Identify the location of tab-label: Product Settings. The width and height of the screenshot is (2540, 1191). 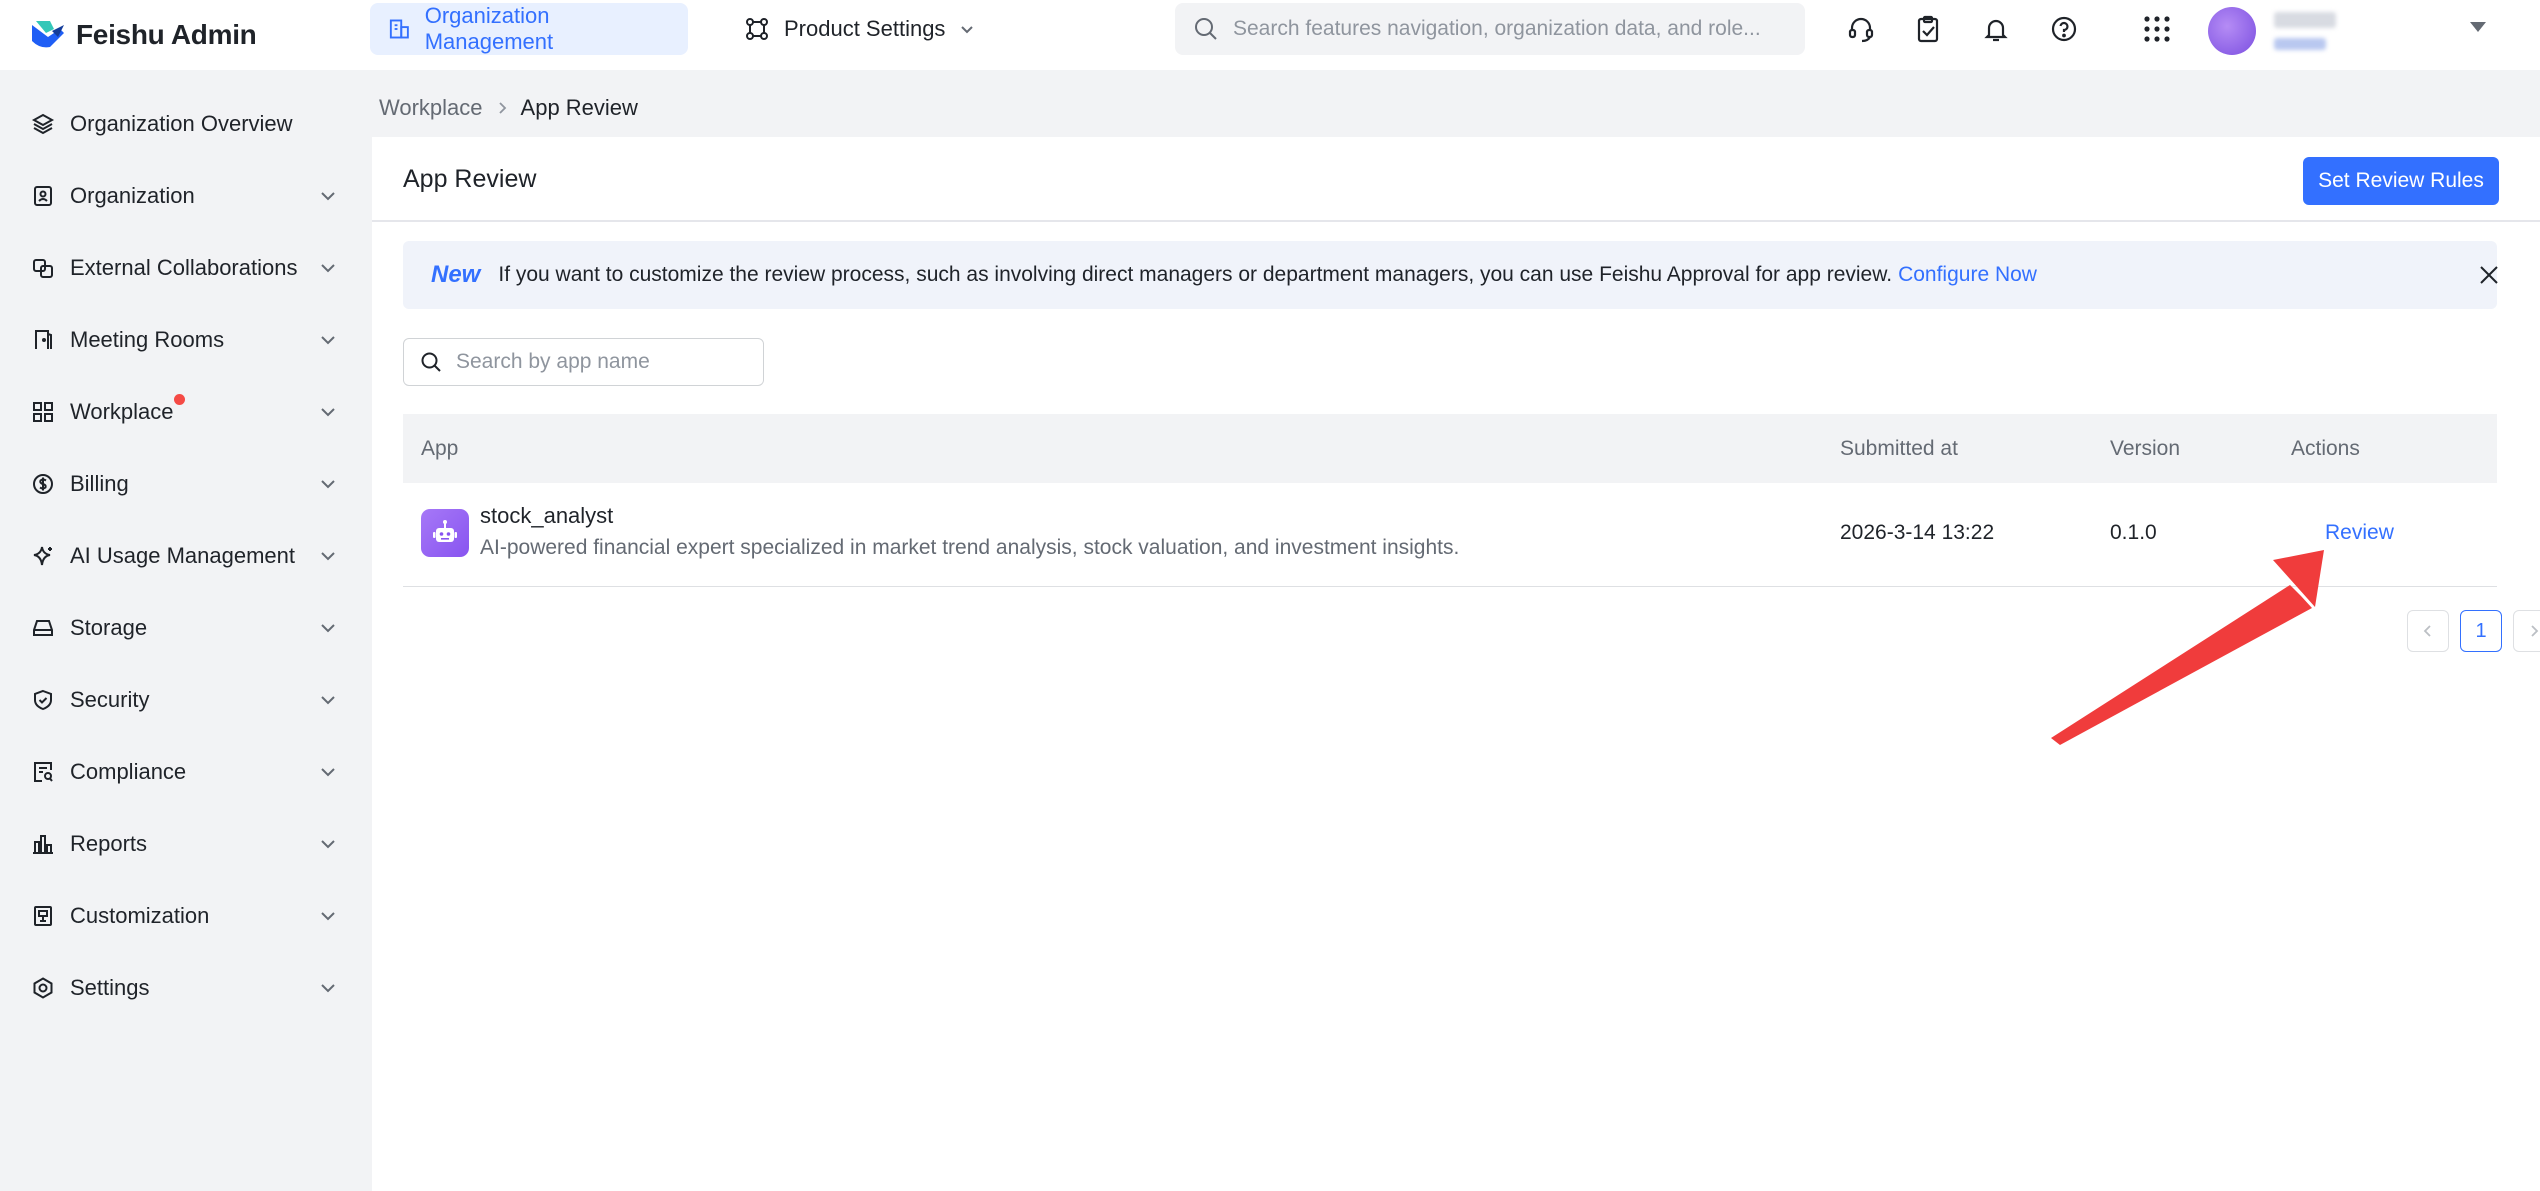
(865, 28).